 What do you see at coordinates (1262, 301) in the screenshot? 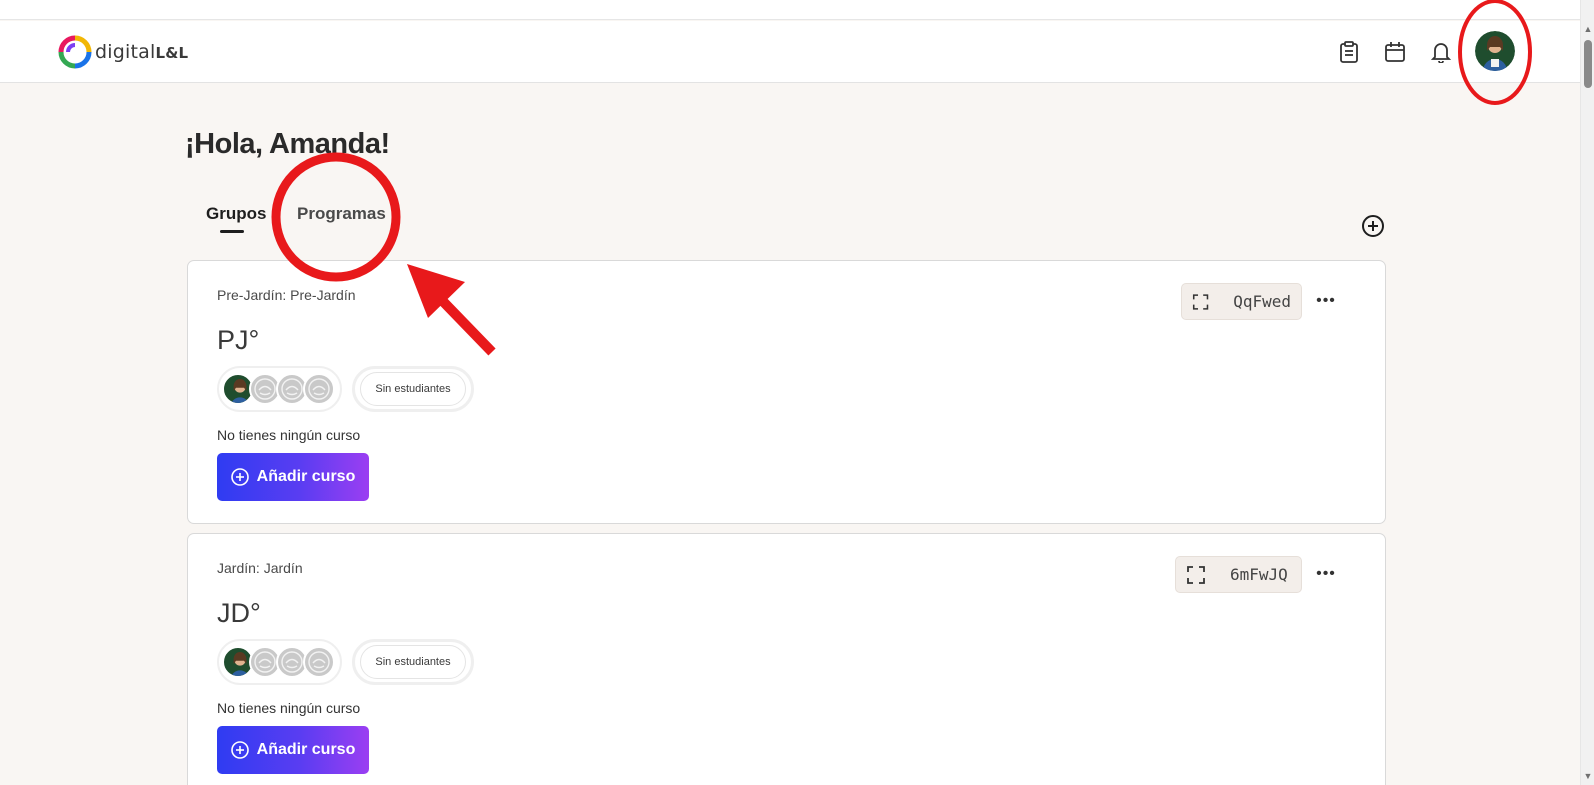
I see `group-code: QqFwed` at bounding box center [1262, 301].